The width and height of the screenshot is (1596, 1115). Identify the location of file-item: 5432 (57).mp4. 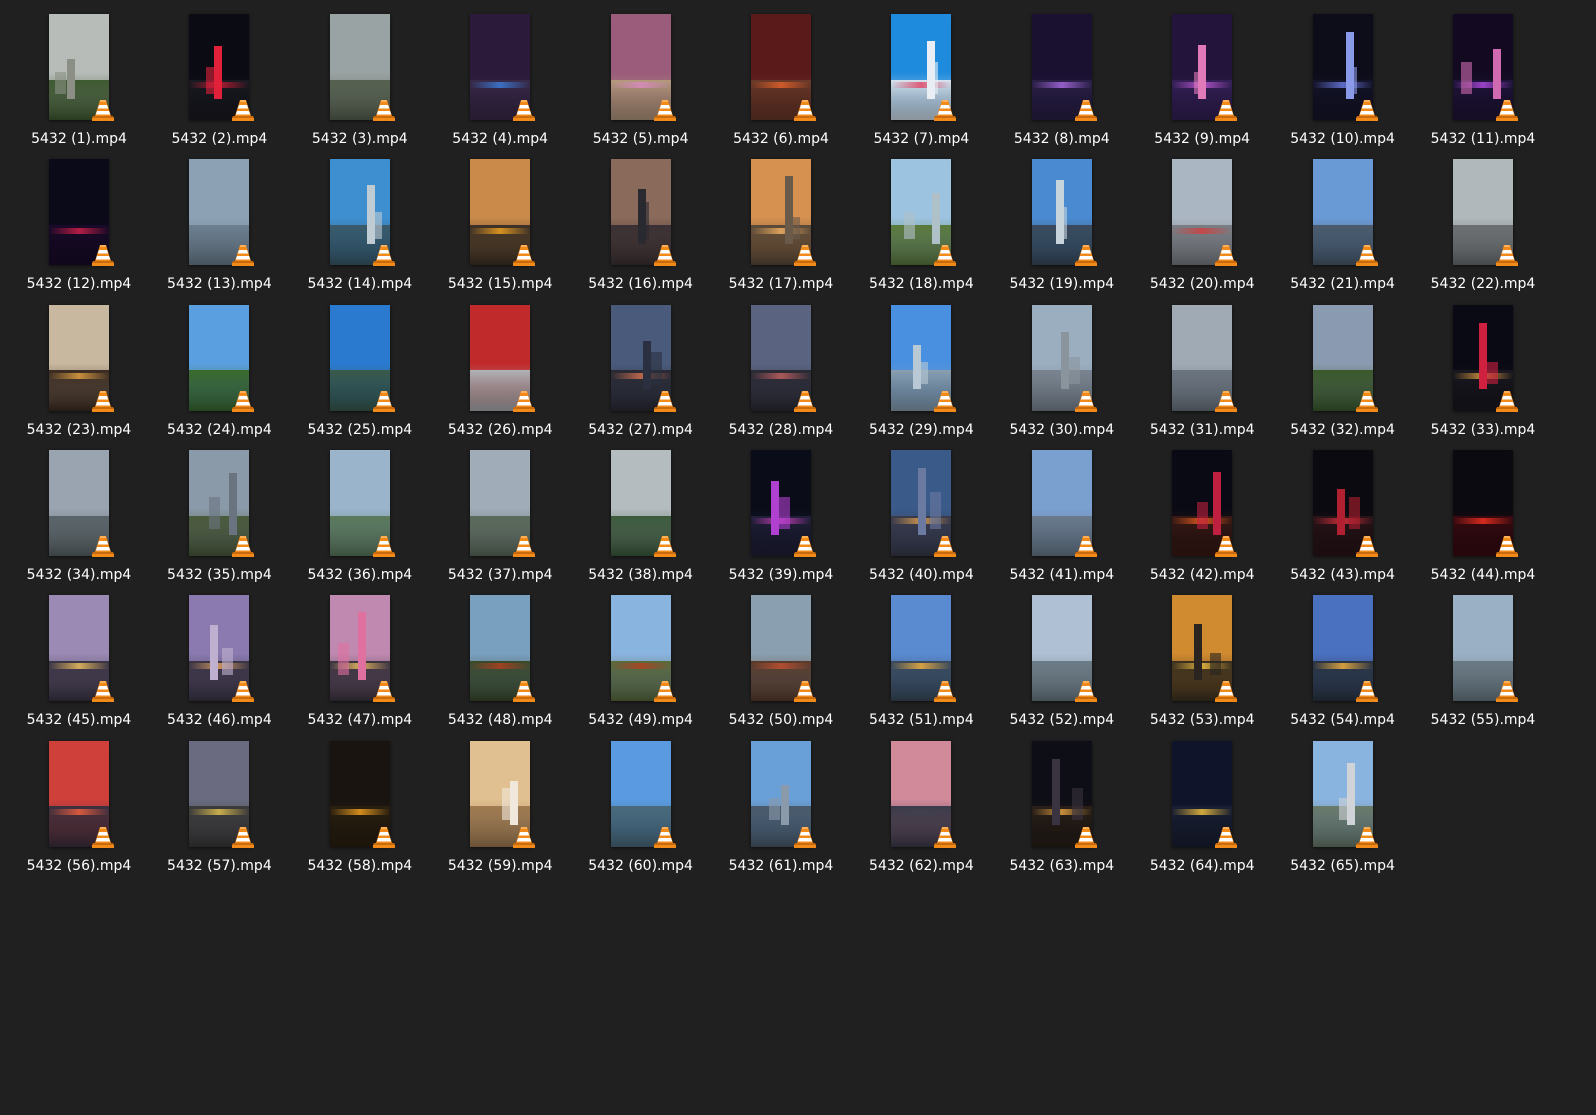
(219, 810).